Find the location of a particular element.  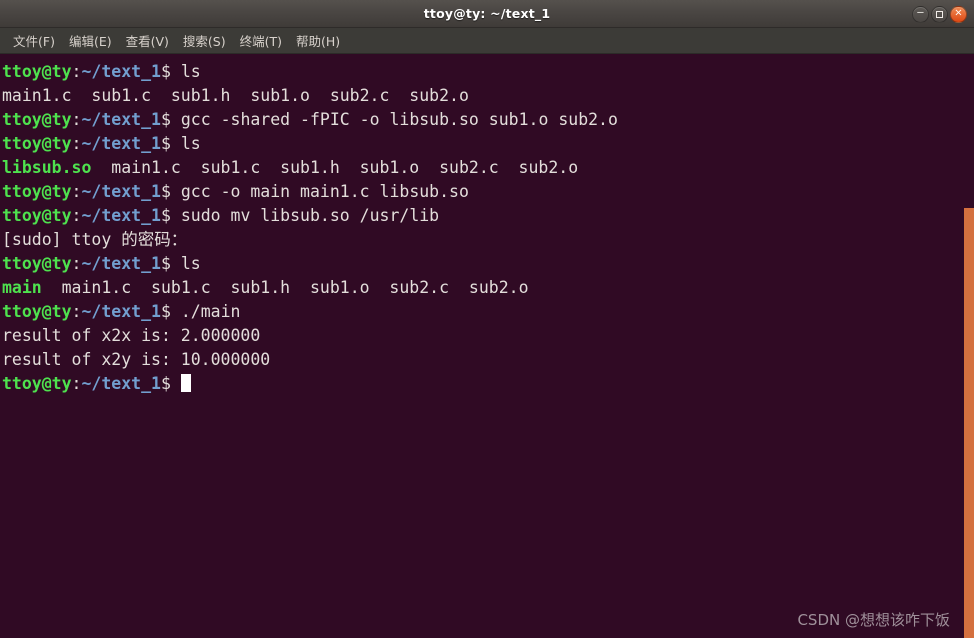

menu-item-search: 搜索(S) is located at coordinates (204, 40).